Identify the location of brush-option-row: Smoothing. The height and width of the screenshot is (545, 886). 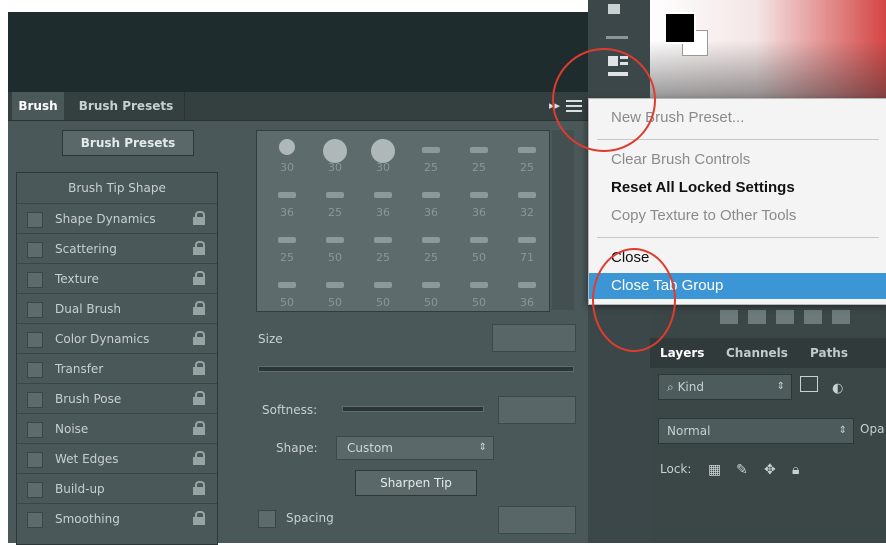
(117, 518).